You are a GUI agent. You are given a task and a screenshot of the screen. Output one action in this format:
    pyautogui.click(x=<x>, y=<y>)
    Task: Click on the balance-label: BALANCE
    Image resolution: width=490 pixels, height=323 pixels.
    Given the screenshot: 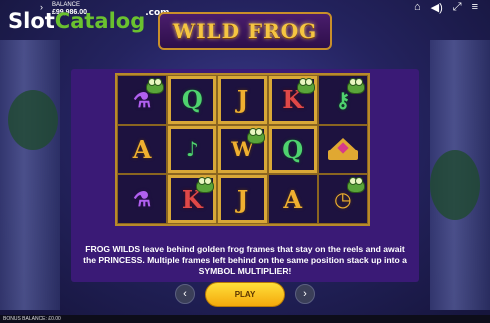 What is the action you would take?
    pyautogui.click(x=66, y=5)
    